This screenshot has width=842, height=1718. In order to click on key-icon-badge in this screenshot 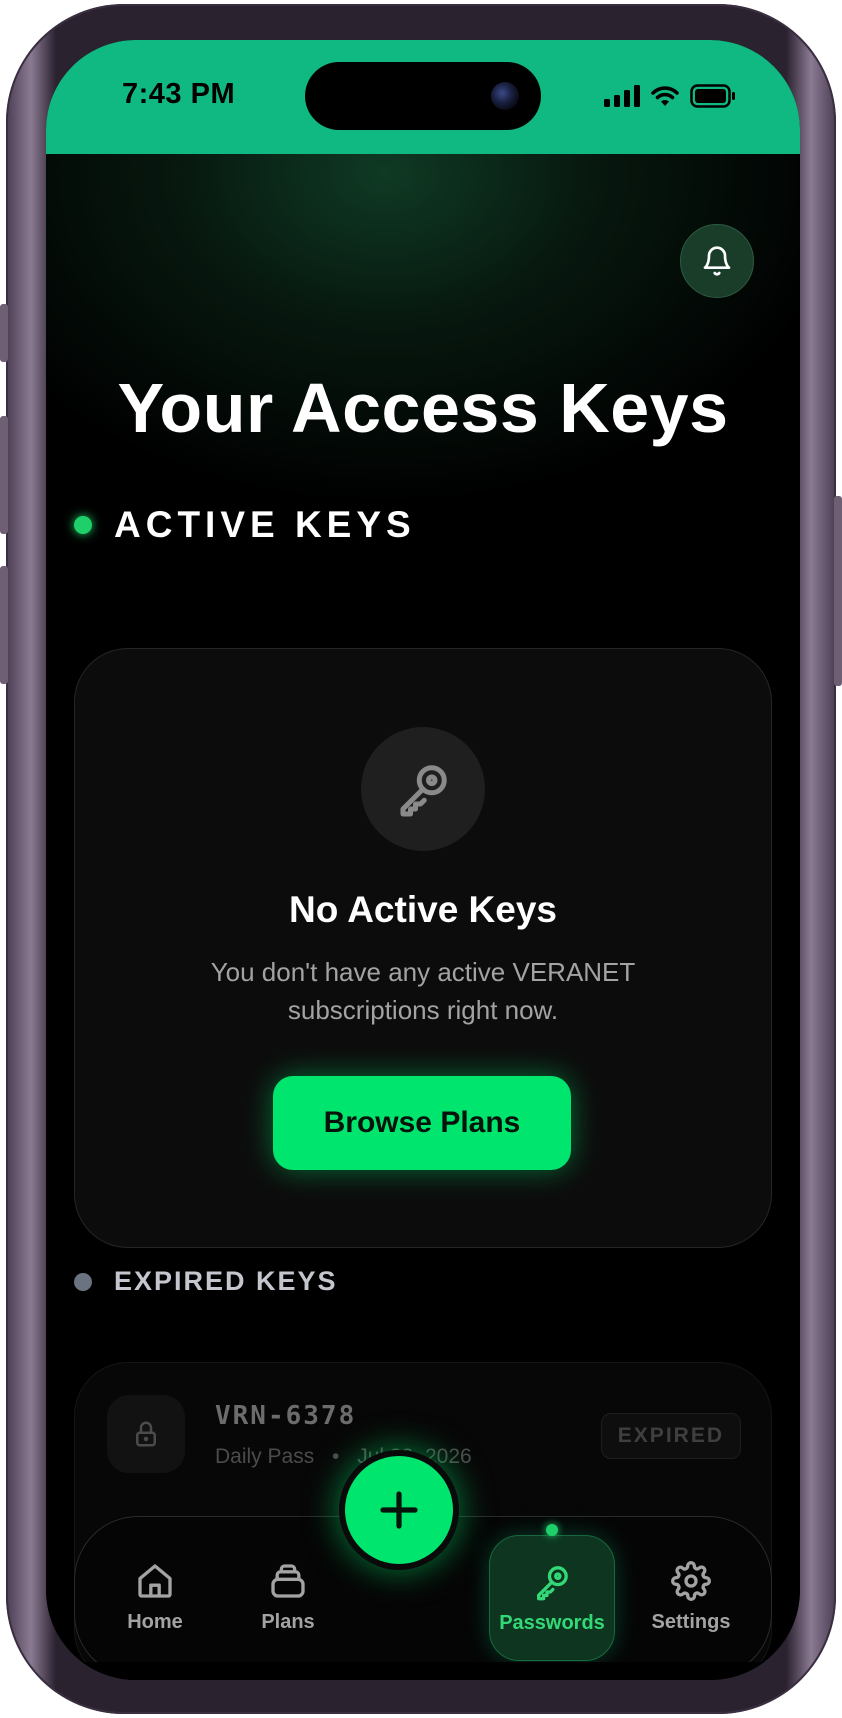, I will do `click(423, 789)`.